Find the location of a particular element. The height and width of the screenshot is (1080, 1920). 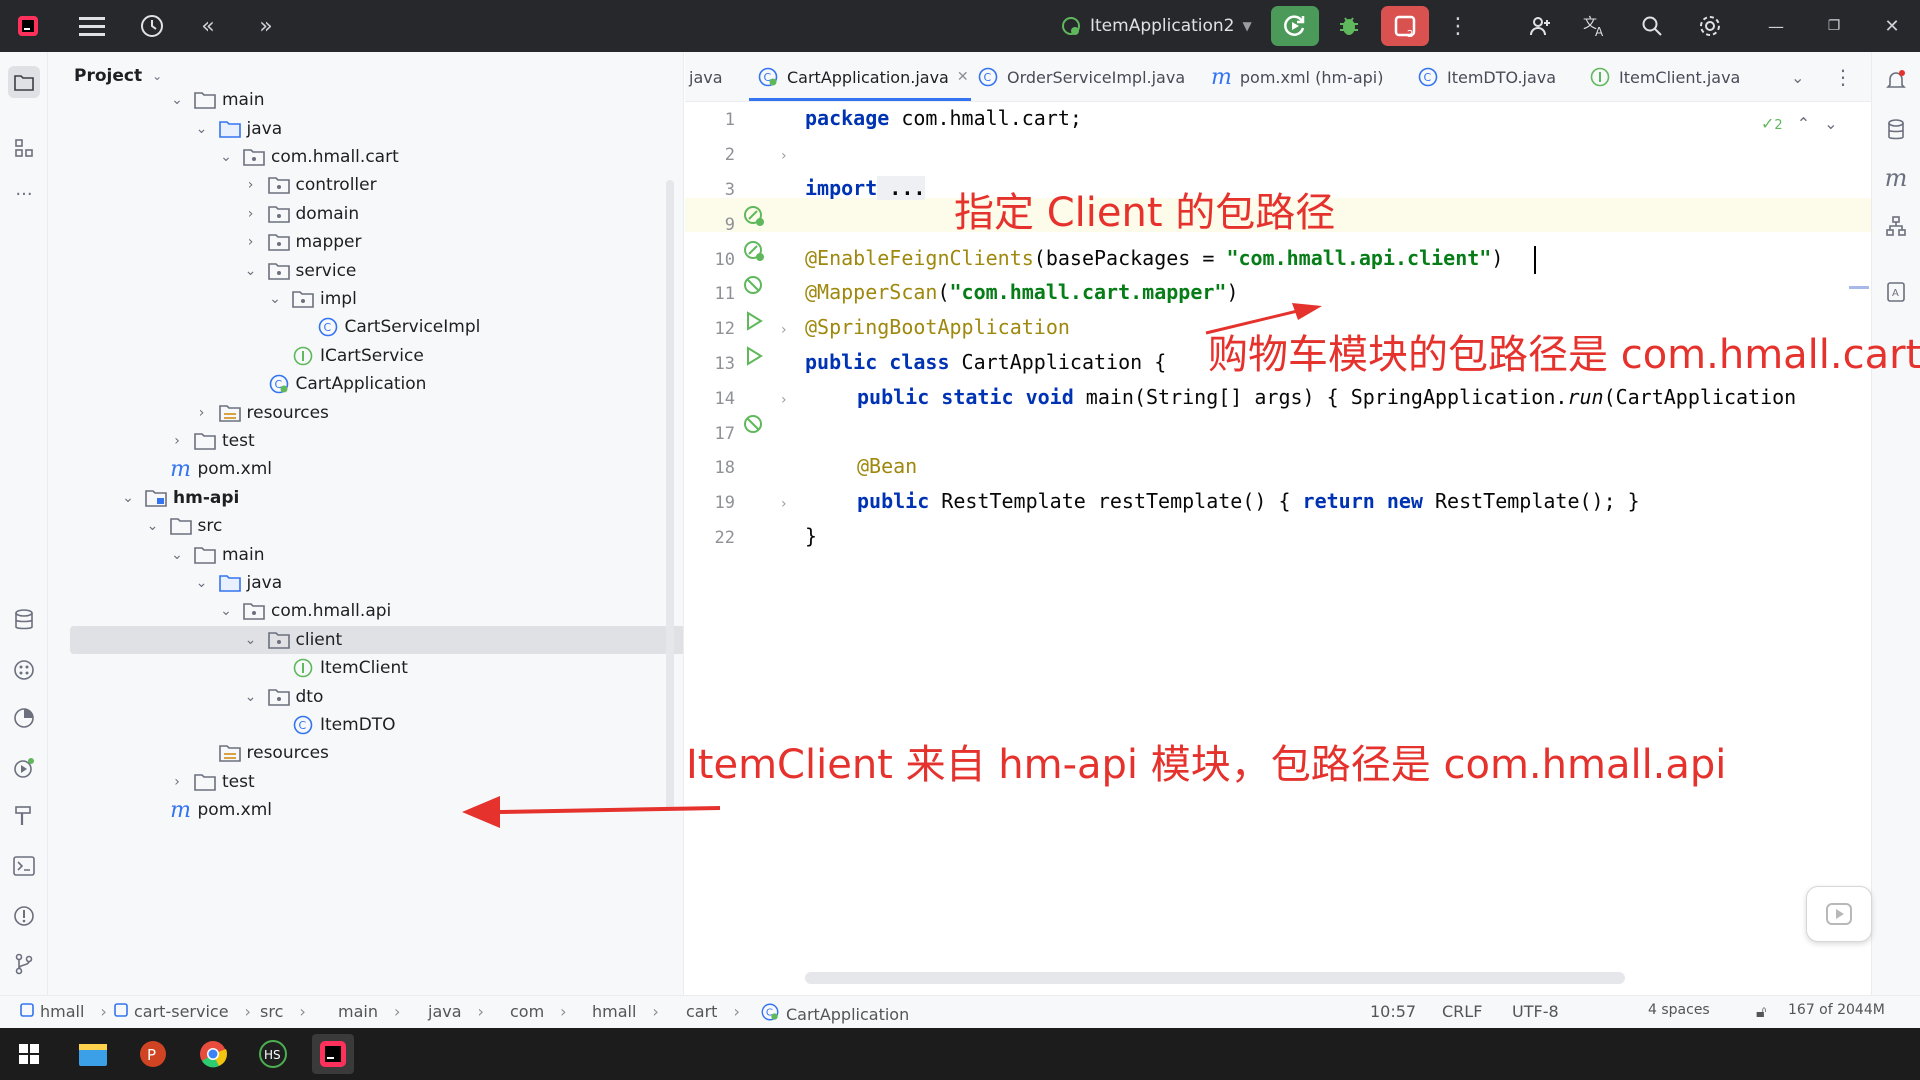

rerun-button is located at coordinates (1295, 26).